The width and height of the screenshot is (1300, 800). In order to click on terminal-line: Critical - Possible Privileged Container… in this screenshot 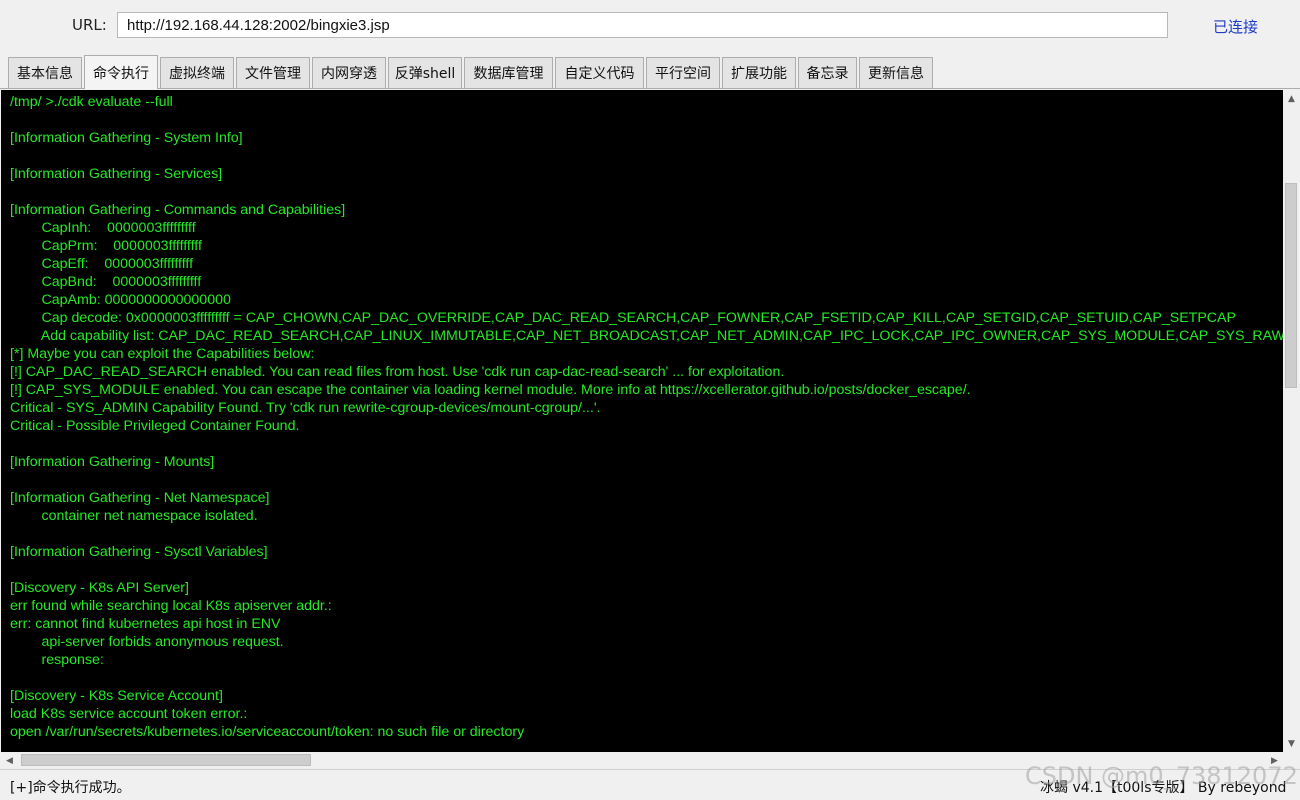, I will do `click(155, 426)`.